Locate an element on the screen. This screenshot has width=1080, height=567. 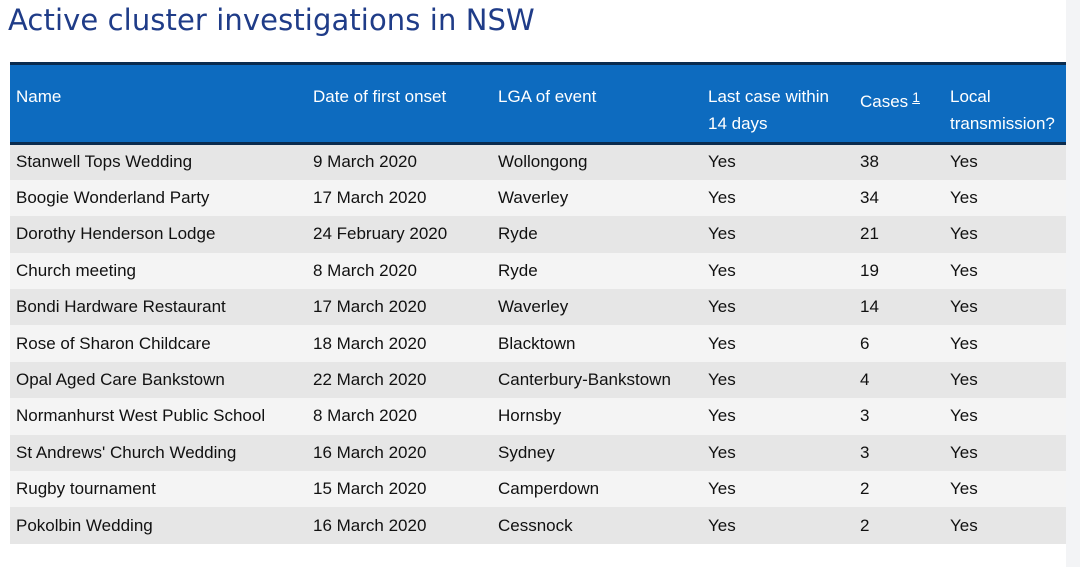
cell-cases: 19 is located at coordinates (869, 270).